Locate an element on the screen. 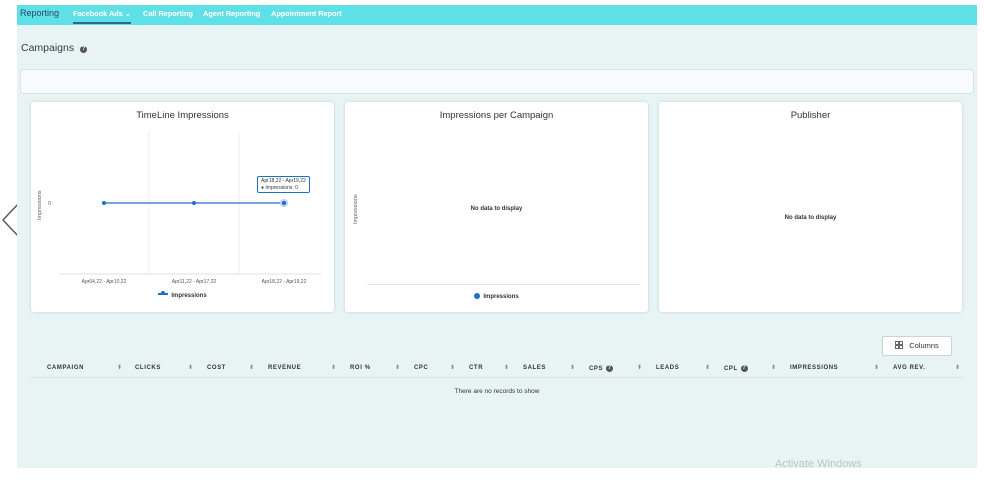  column-header-cost: COST is located at coordinates (216, 368).